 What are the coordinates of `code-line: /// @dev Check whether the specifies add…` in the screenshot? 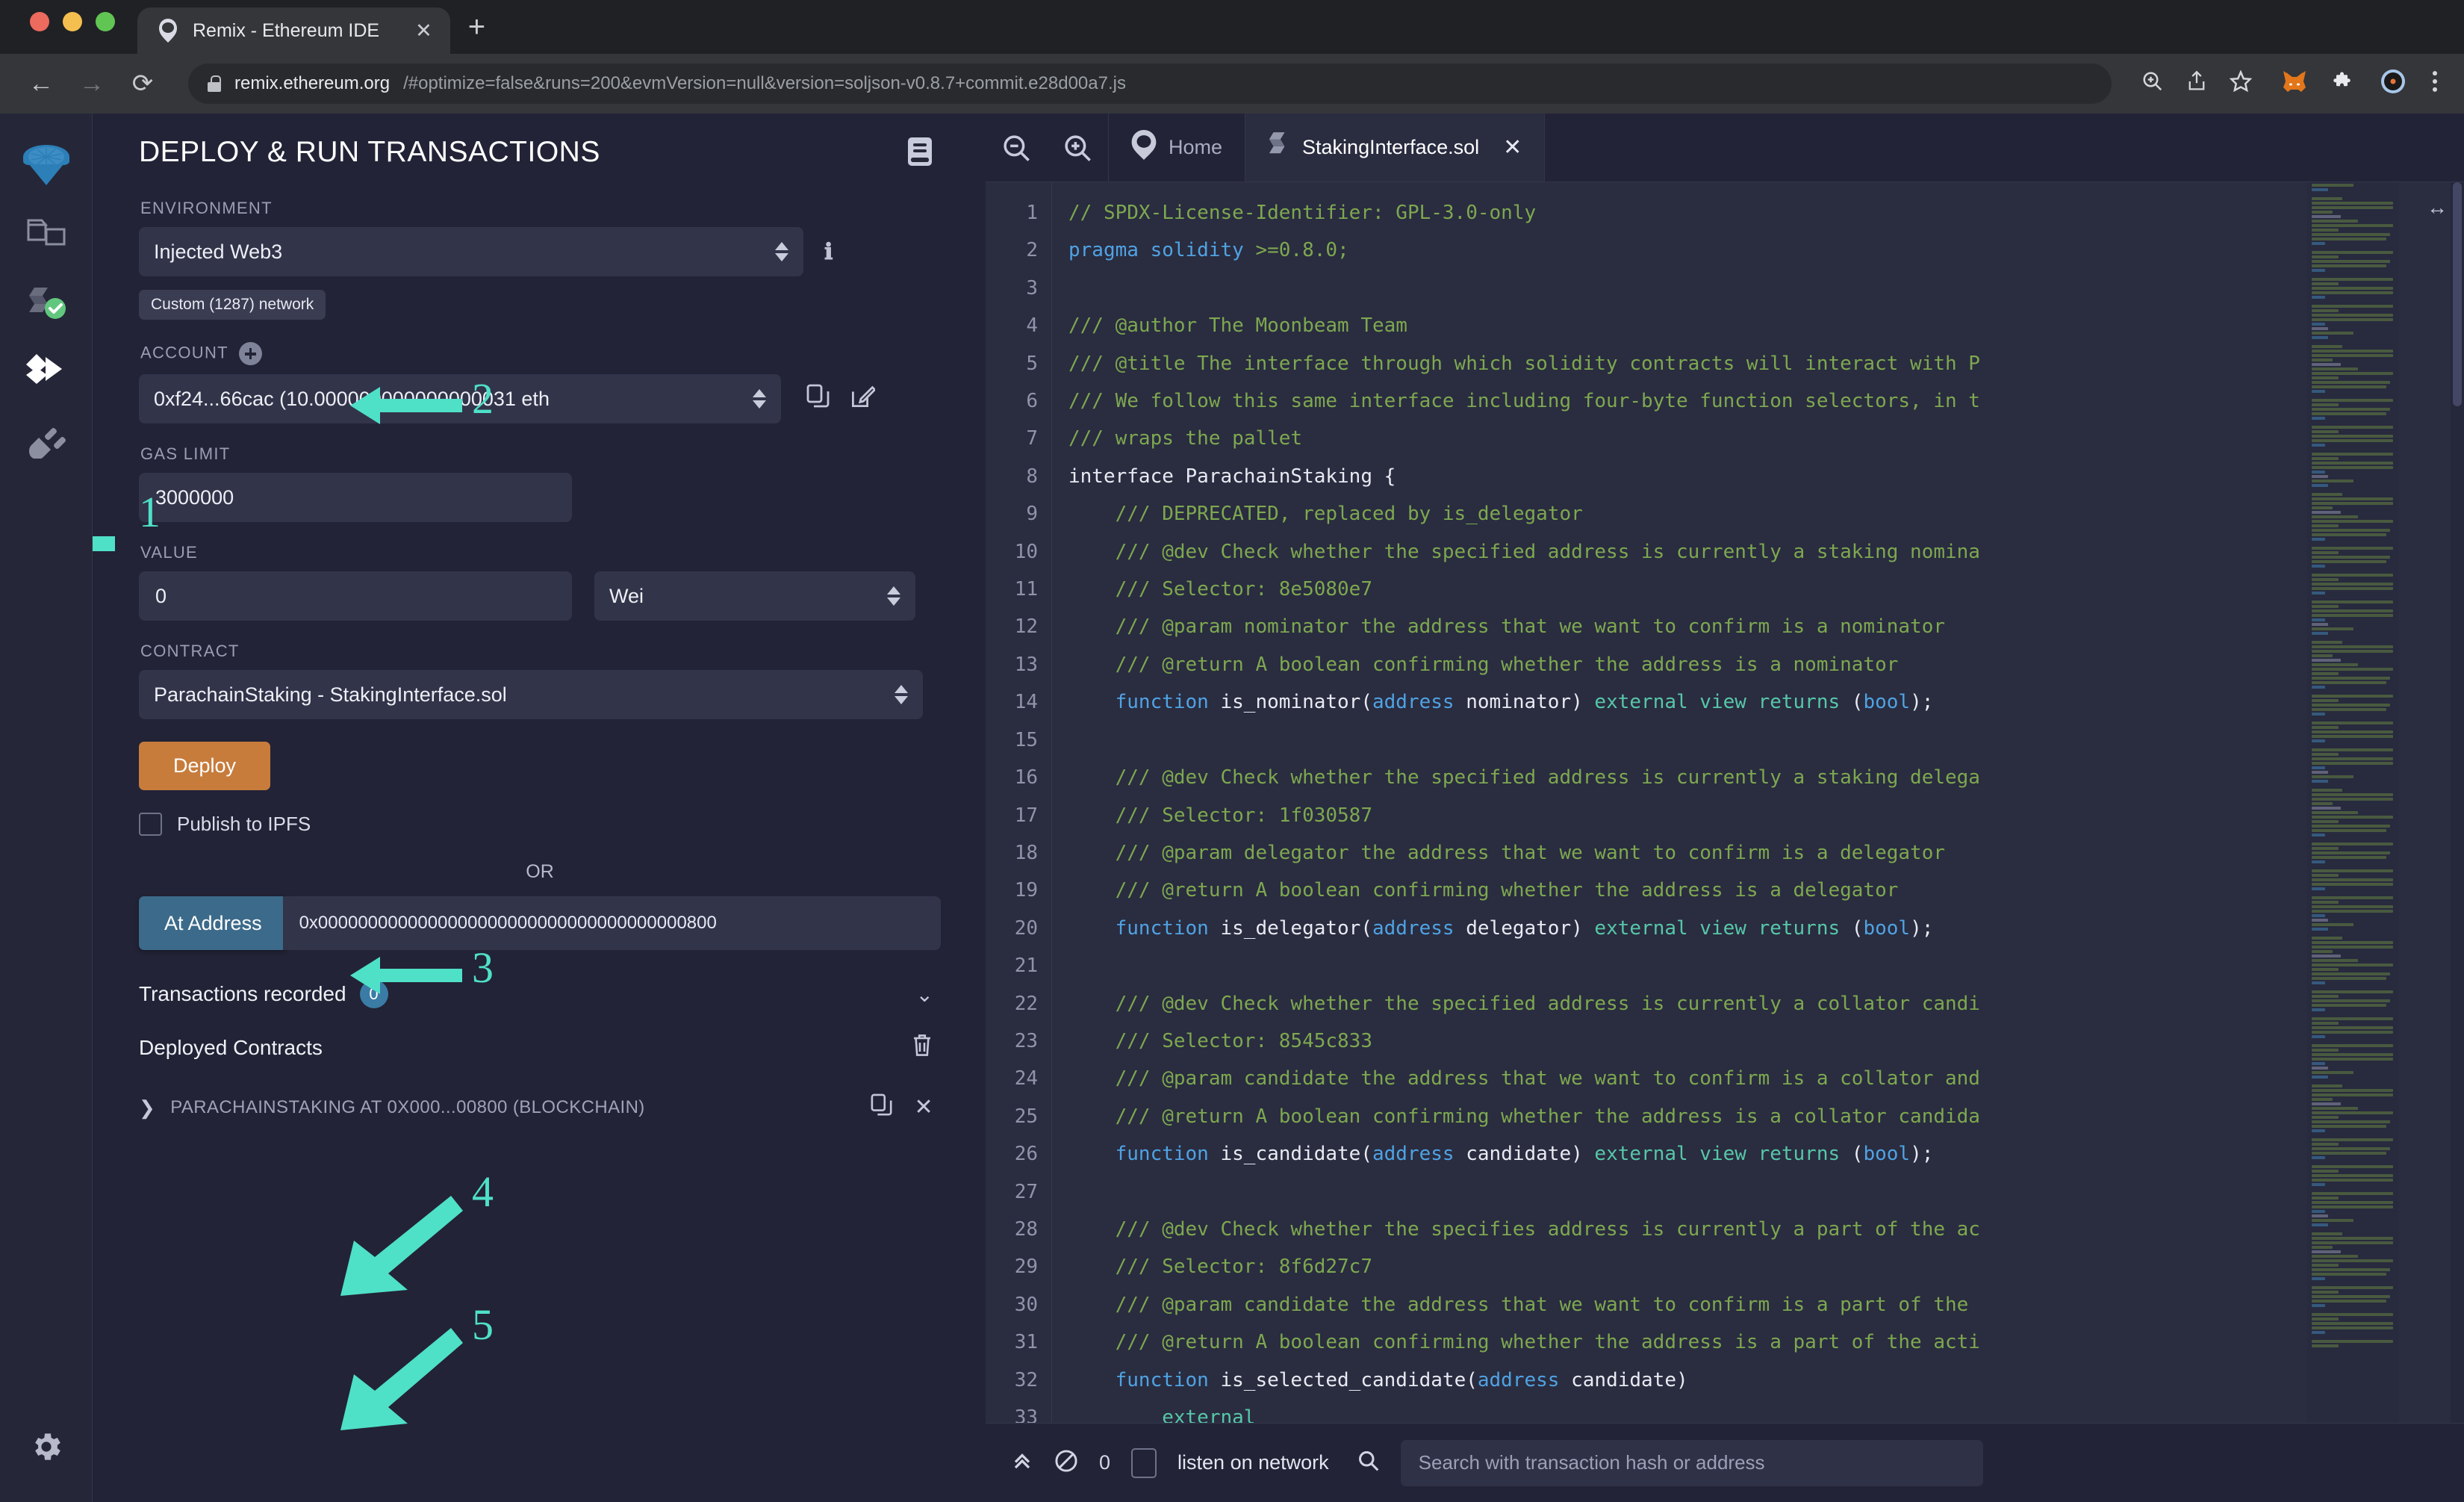 It's located at (1758, 1229).